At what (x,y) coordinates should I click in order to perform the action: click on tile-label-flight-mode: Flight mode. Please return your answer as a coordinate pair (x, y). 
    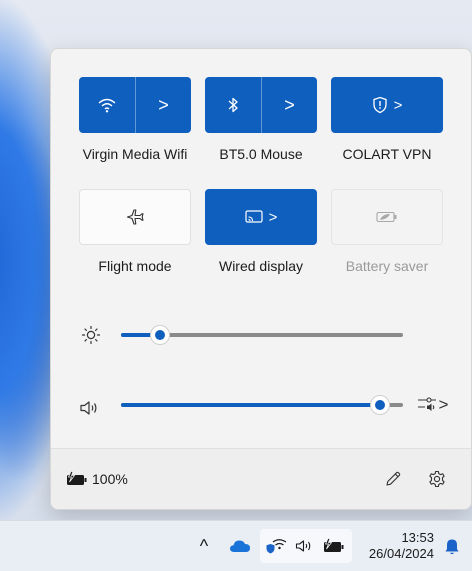
    Looking at the image, I should click on (135, 266).